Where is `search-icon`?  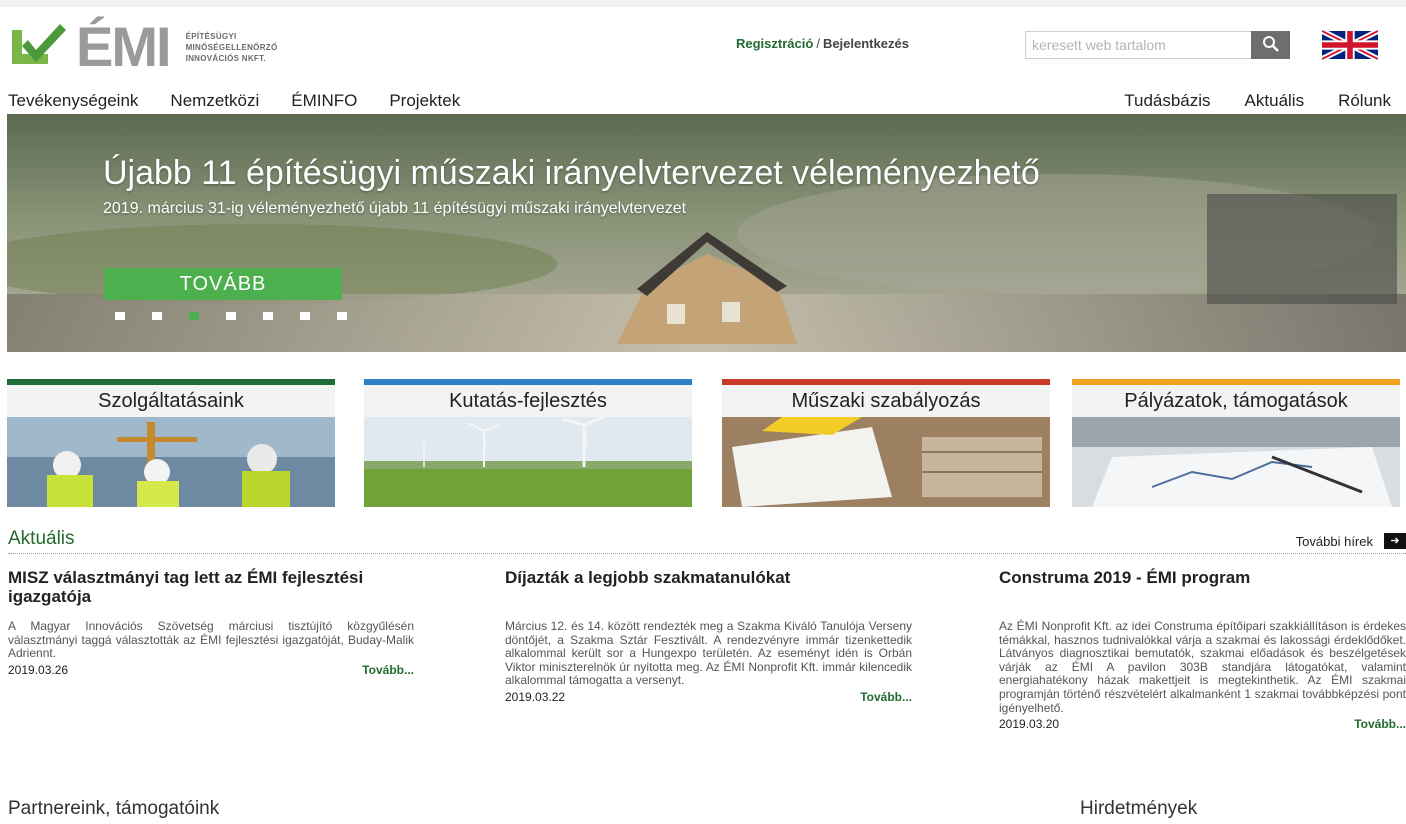 search-icon is located at coordinates (1271, 45).